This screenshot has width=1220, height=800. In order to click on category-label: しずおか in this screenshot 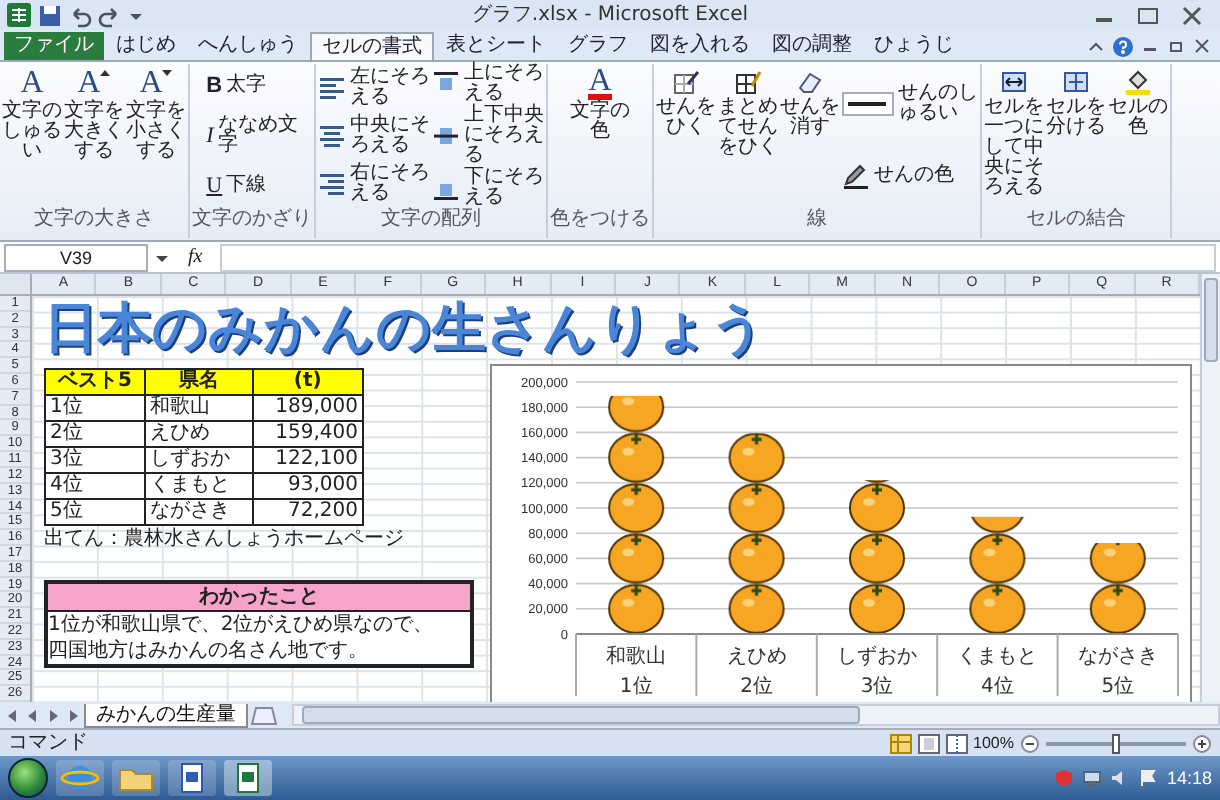, I will do `click(877, 657)`.